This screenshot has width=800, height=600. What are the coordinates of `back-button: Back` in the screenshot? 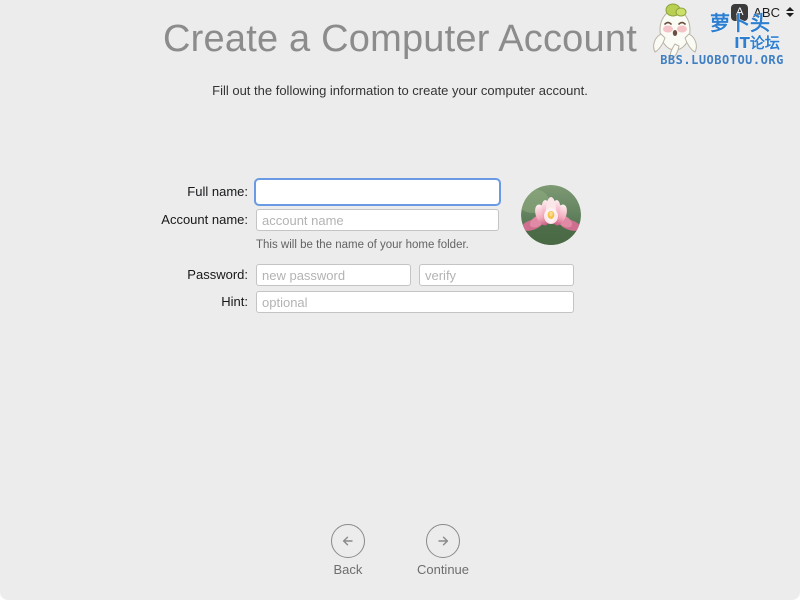 It's located at (347, 551).